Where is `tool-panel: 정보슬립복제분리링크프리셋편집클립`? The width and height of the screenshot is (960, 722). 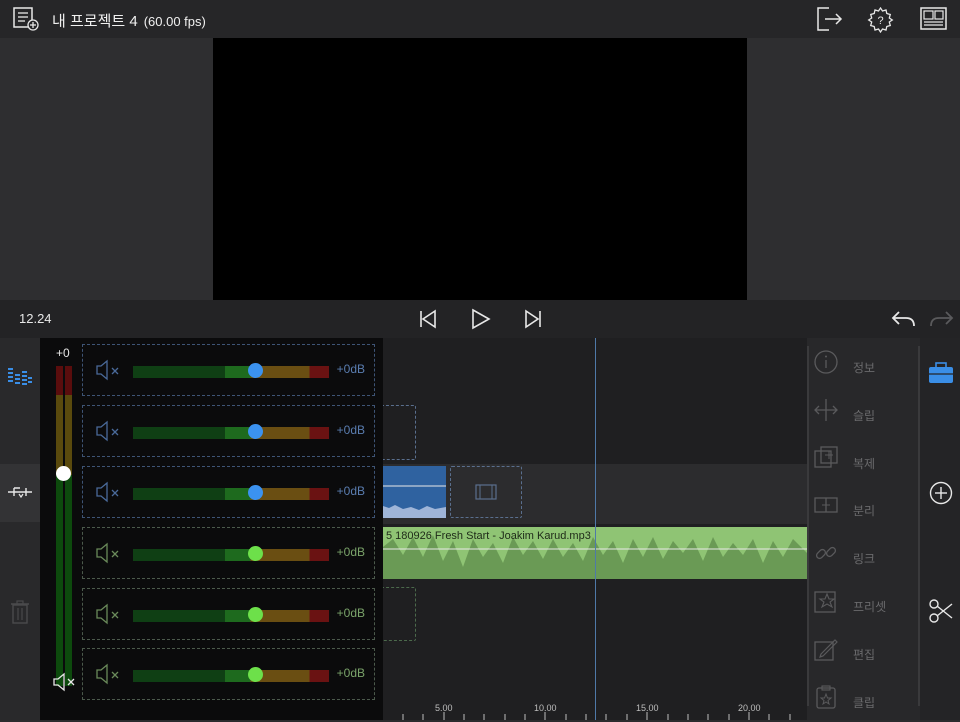
tool-panel: 정보슬립복제분리링크프리셋편집클립 is located at coordinates (863, 529).